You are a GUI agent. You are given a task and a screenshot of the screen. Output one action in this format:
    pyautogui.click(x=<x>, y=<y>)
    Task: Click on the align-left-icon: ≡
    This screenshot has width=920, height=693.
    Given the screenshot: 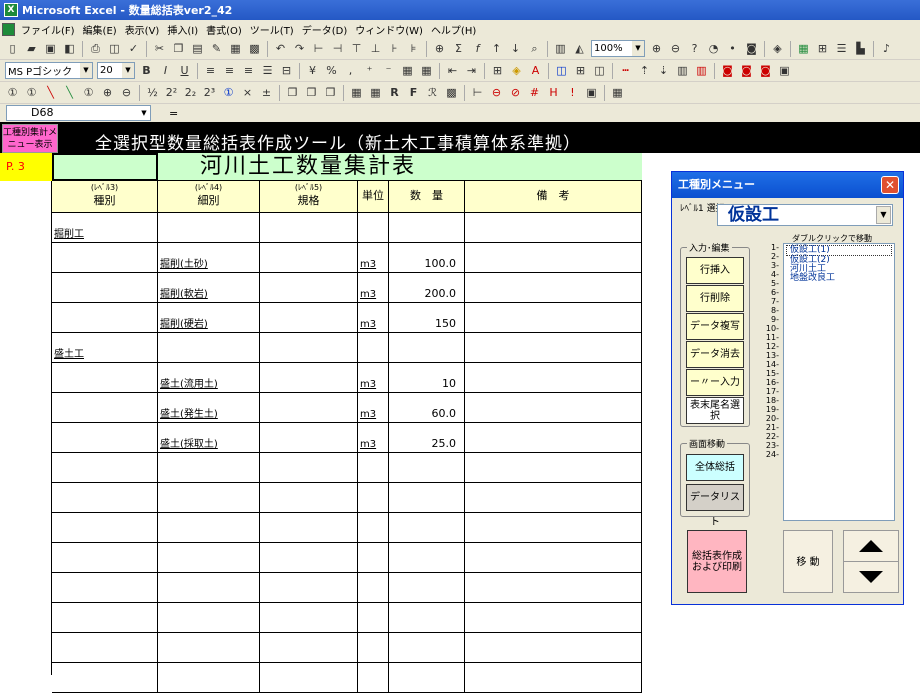 What is the action you would take?
    pyautogui.click(x=210, y=70)
    